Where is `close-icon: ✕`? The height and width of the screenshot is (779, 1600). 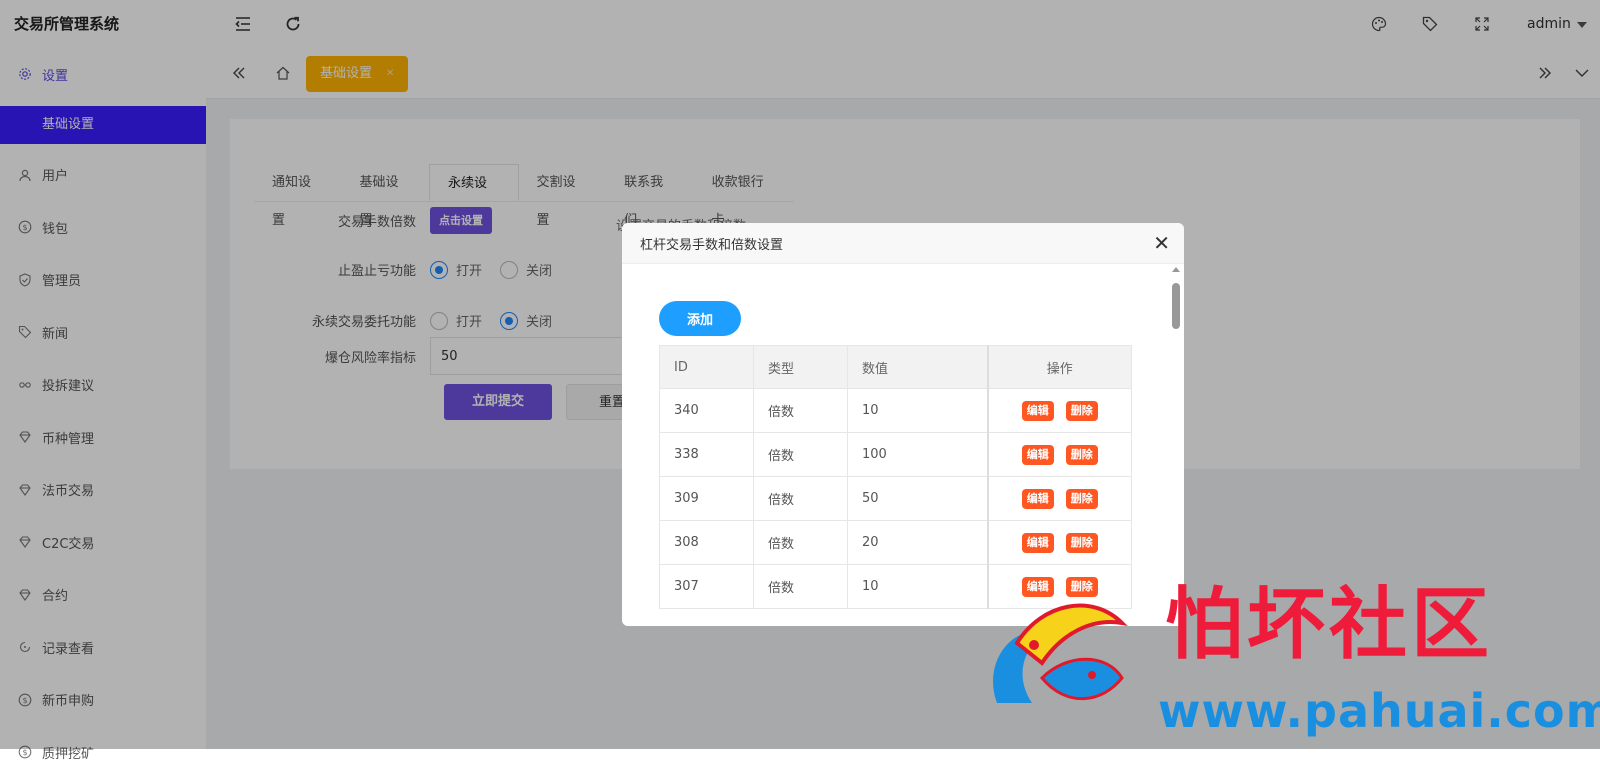 close-icon: ✕ is located at coordinates (1161, 243).